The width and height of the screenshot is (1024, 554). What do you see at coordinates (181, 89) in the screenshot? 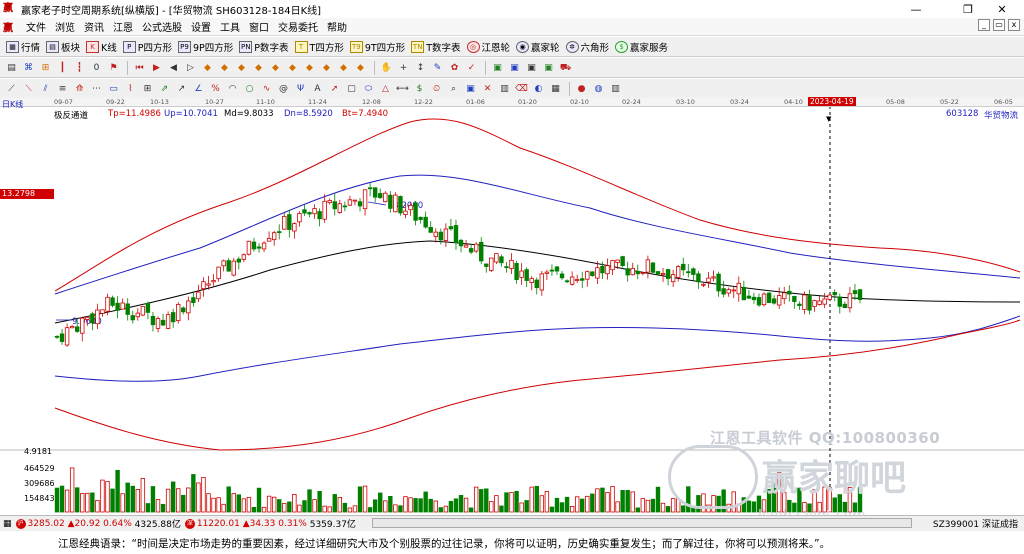
I see `trend-tool-icon: ↗` at bounding box center [181, 89].